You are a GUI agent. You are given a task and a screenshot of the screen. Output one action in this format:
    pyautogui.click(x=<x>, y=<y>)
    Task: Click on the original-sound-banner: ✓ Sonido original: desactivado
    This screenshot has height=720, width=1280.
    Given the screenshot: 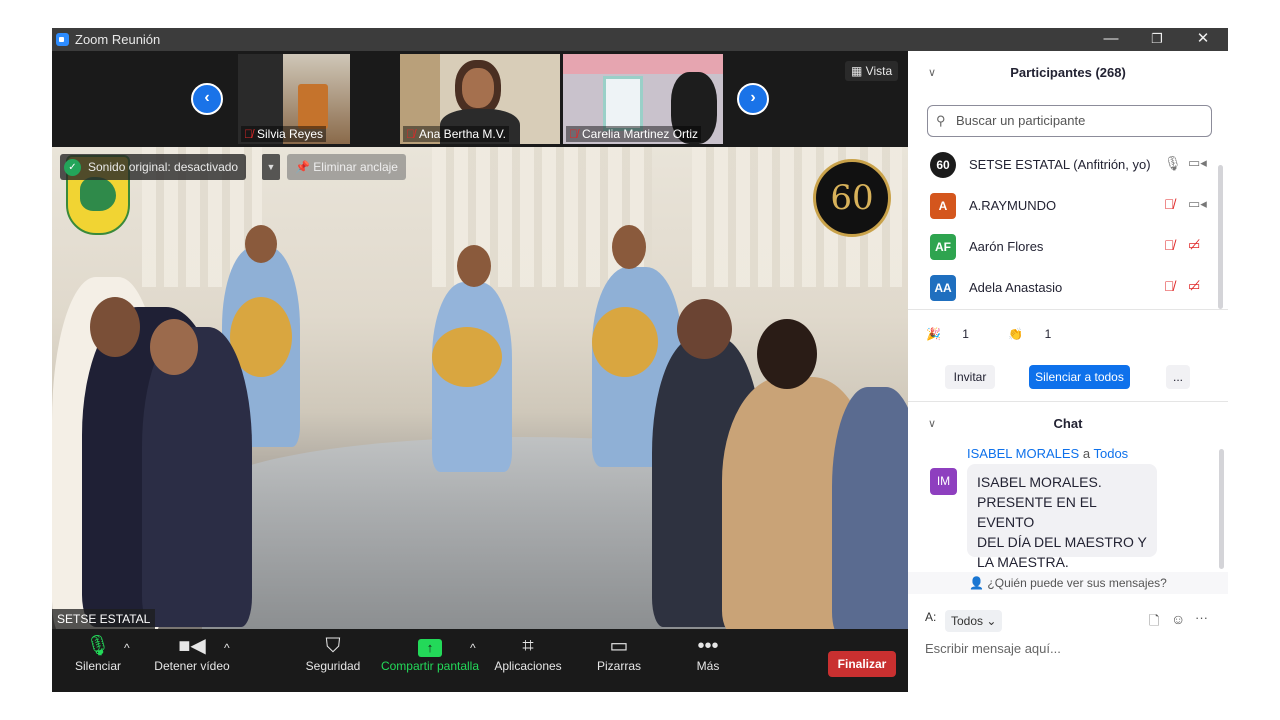 What is the action you would take?
    pyautogui.click(x=153, y=167)
    